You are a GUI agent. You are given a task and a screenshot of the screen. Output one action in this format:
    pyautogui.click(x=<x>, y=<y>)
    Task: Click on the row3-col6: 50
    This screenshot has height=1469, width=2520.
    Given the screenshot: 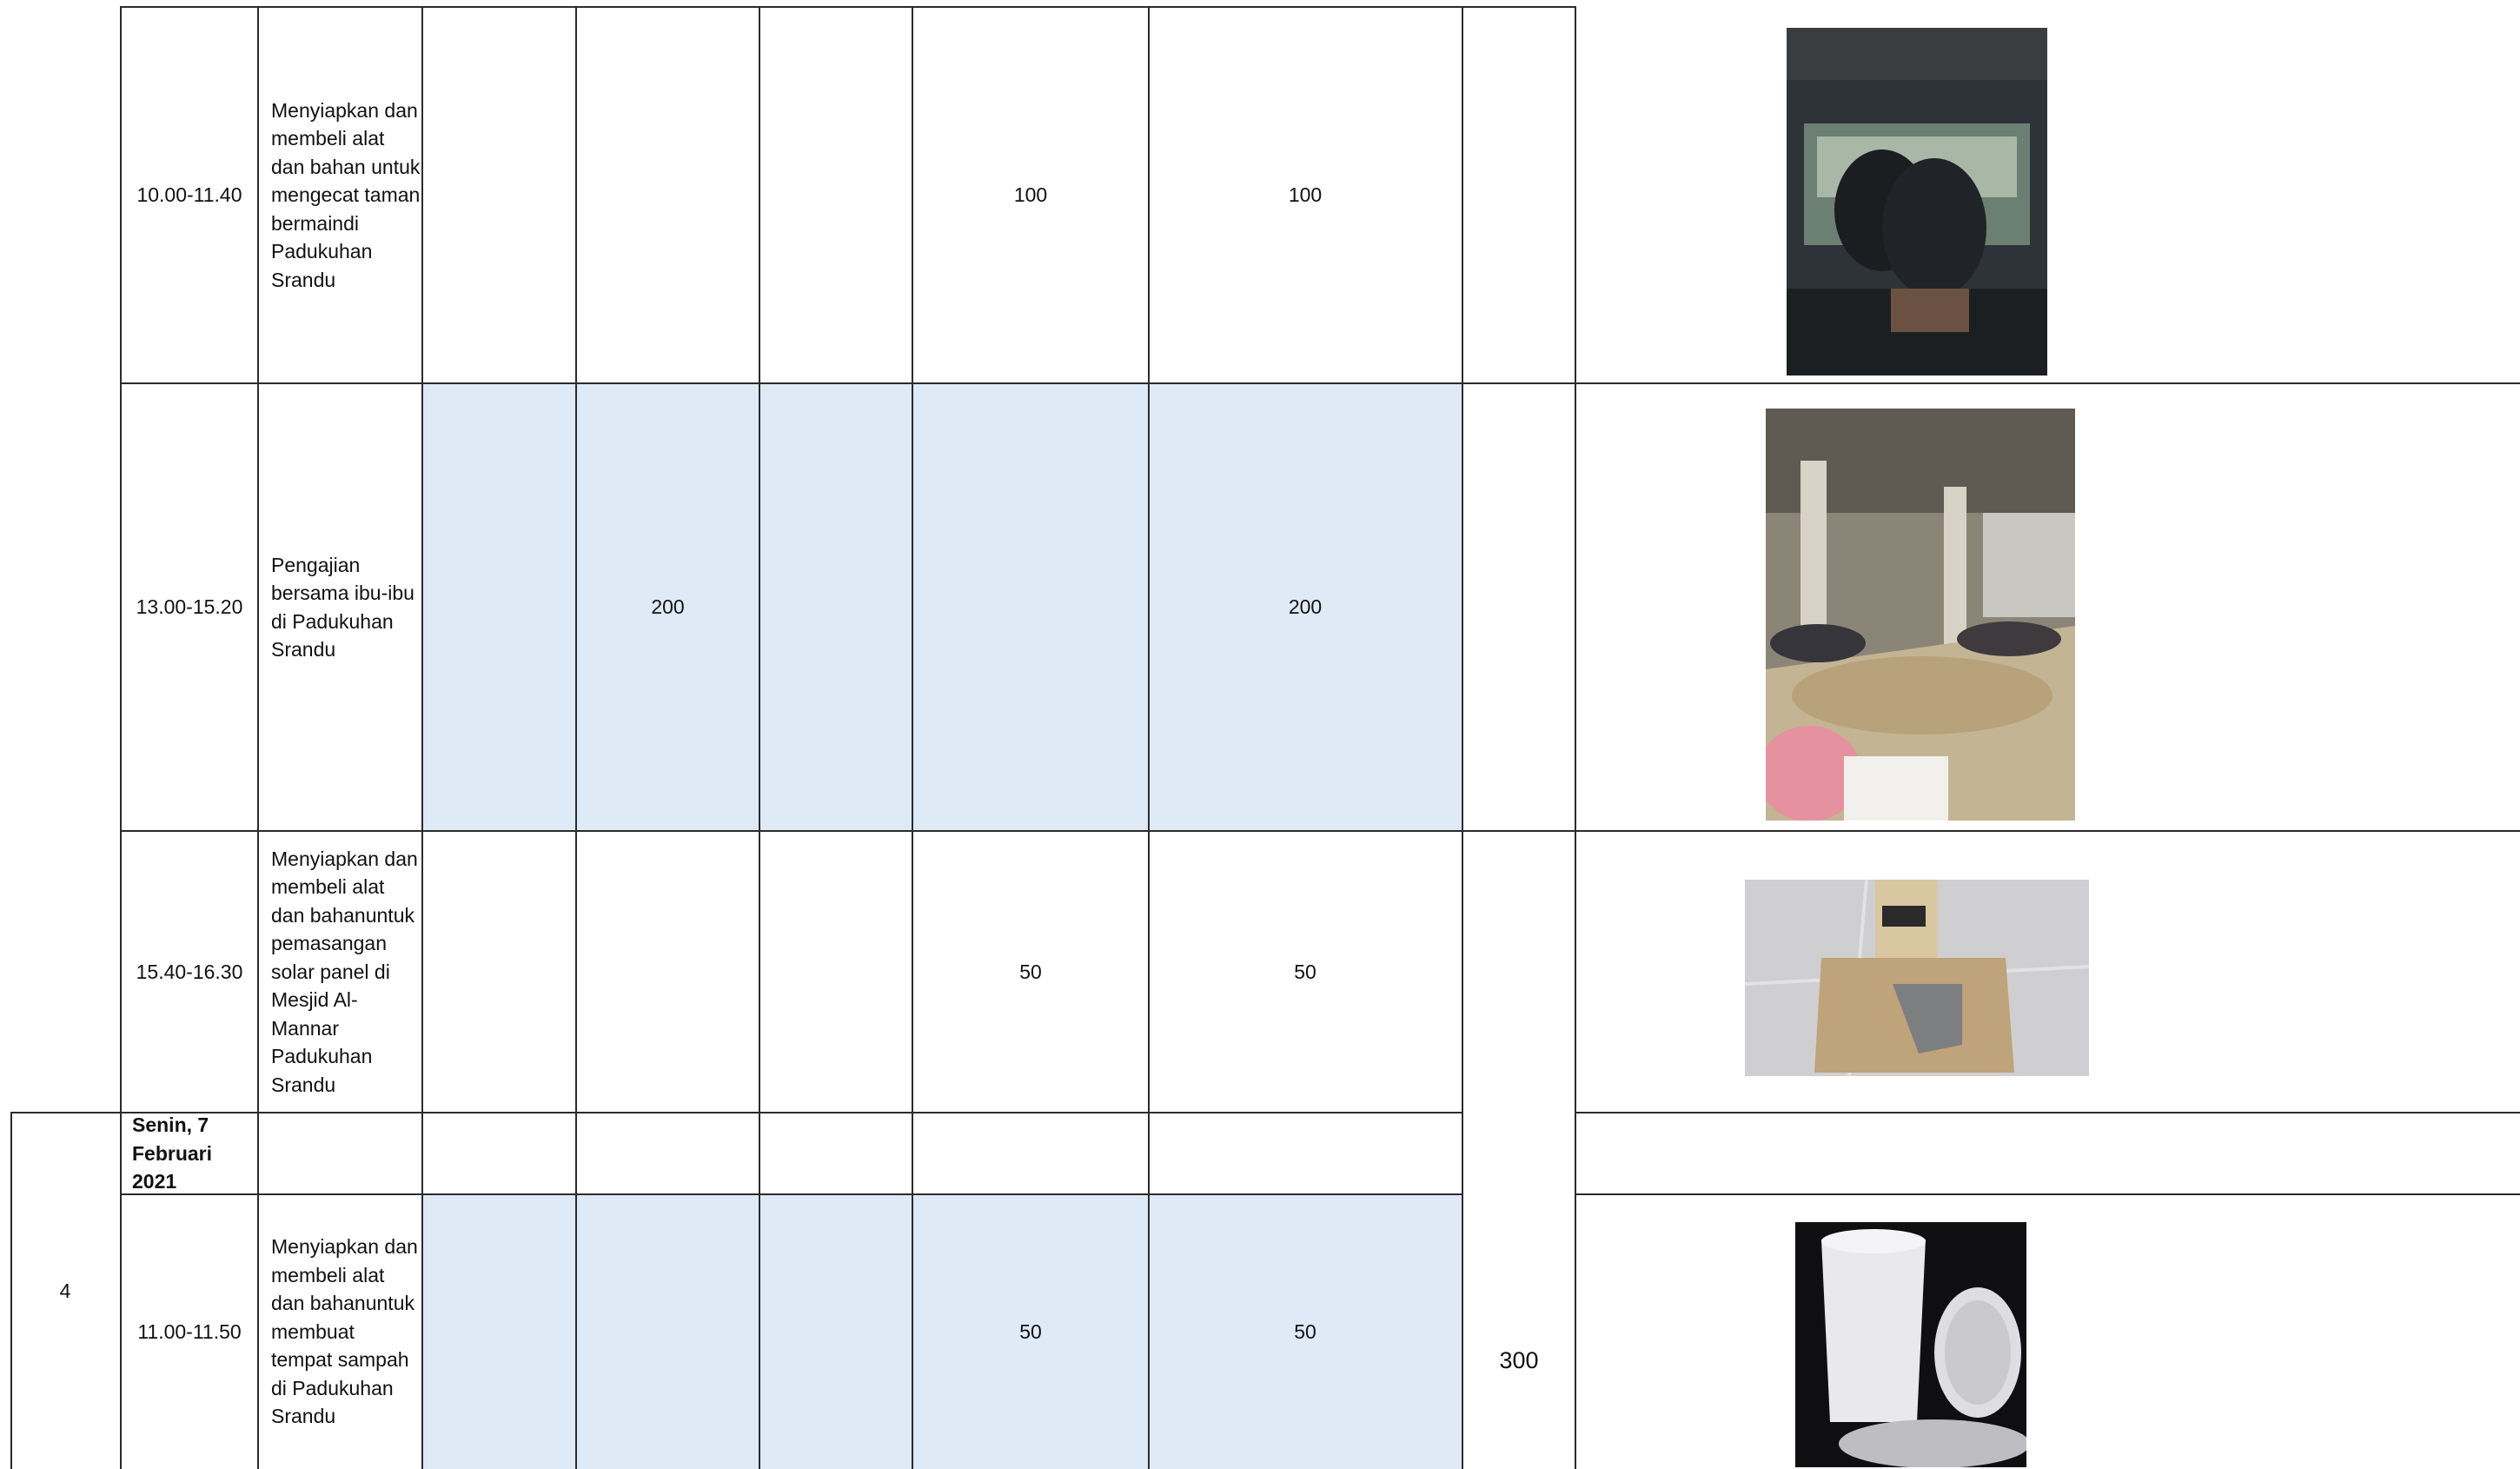 What is the action you would take?
    pyautogui.click(x=1030, y=971)
    